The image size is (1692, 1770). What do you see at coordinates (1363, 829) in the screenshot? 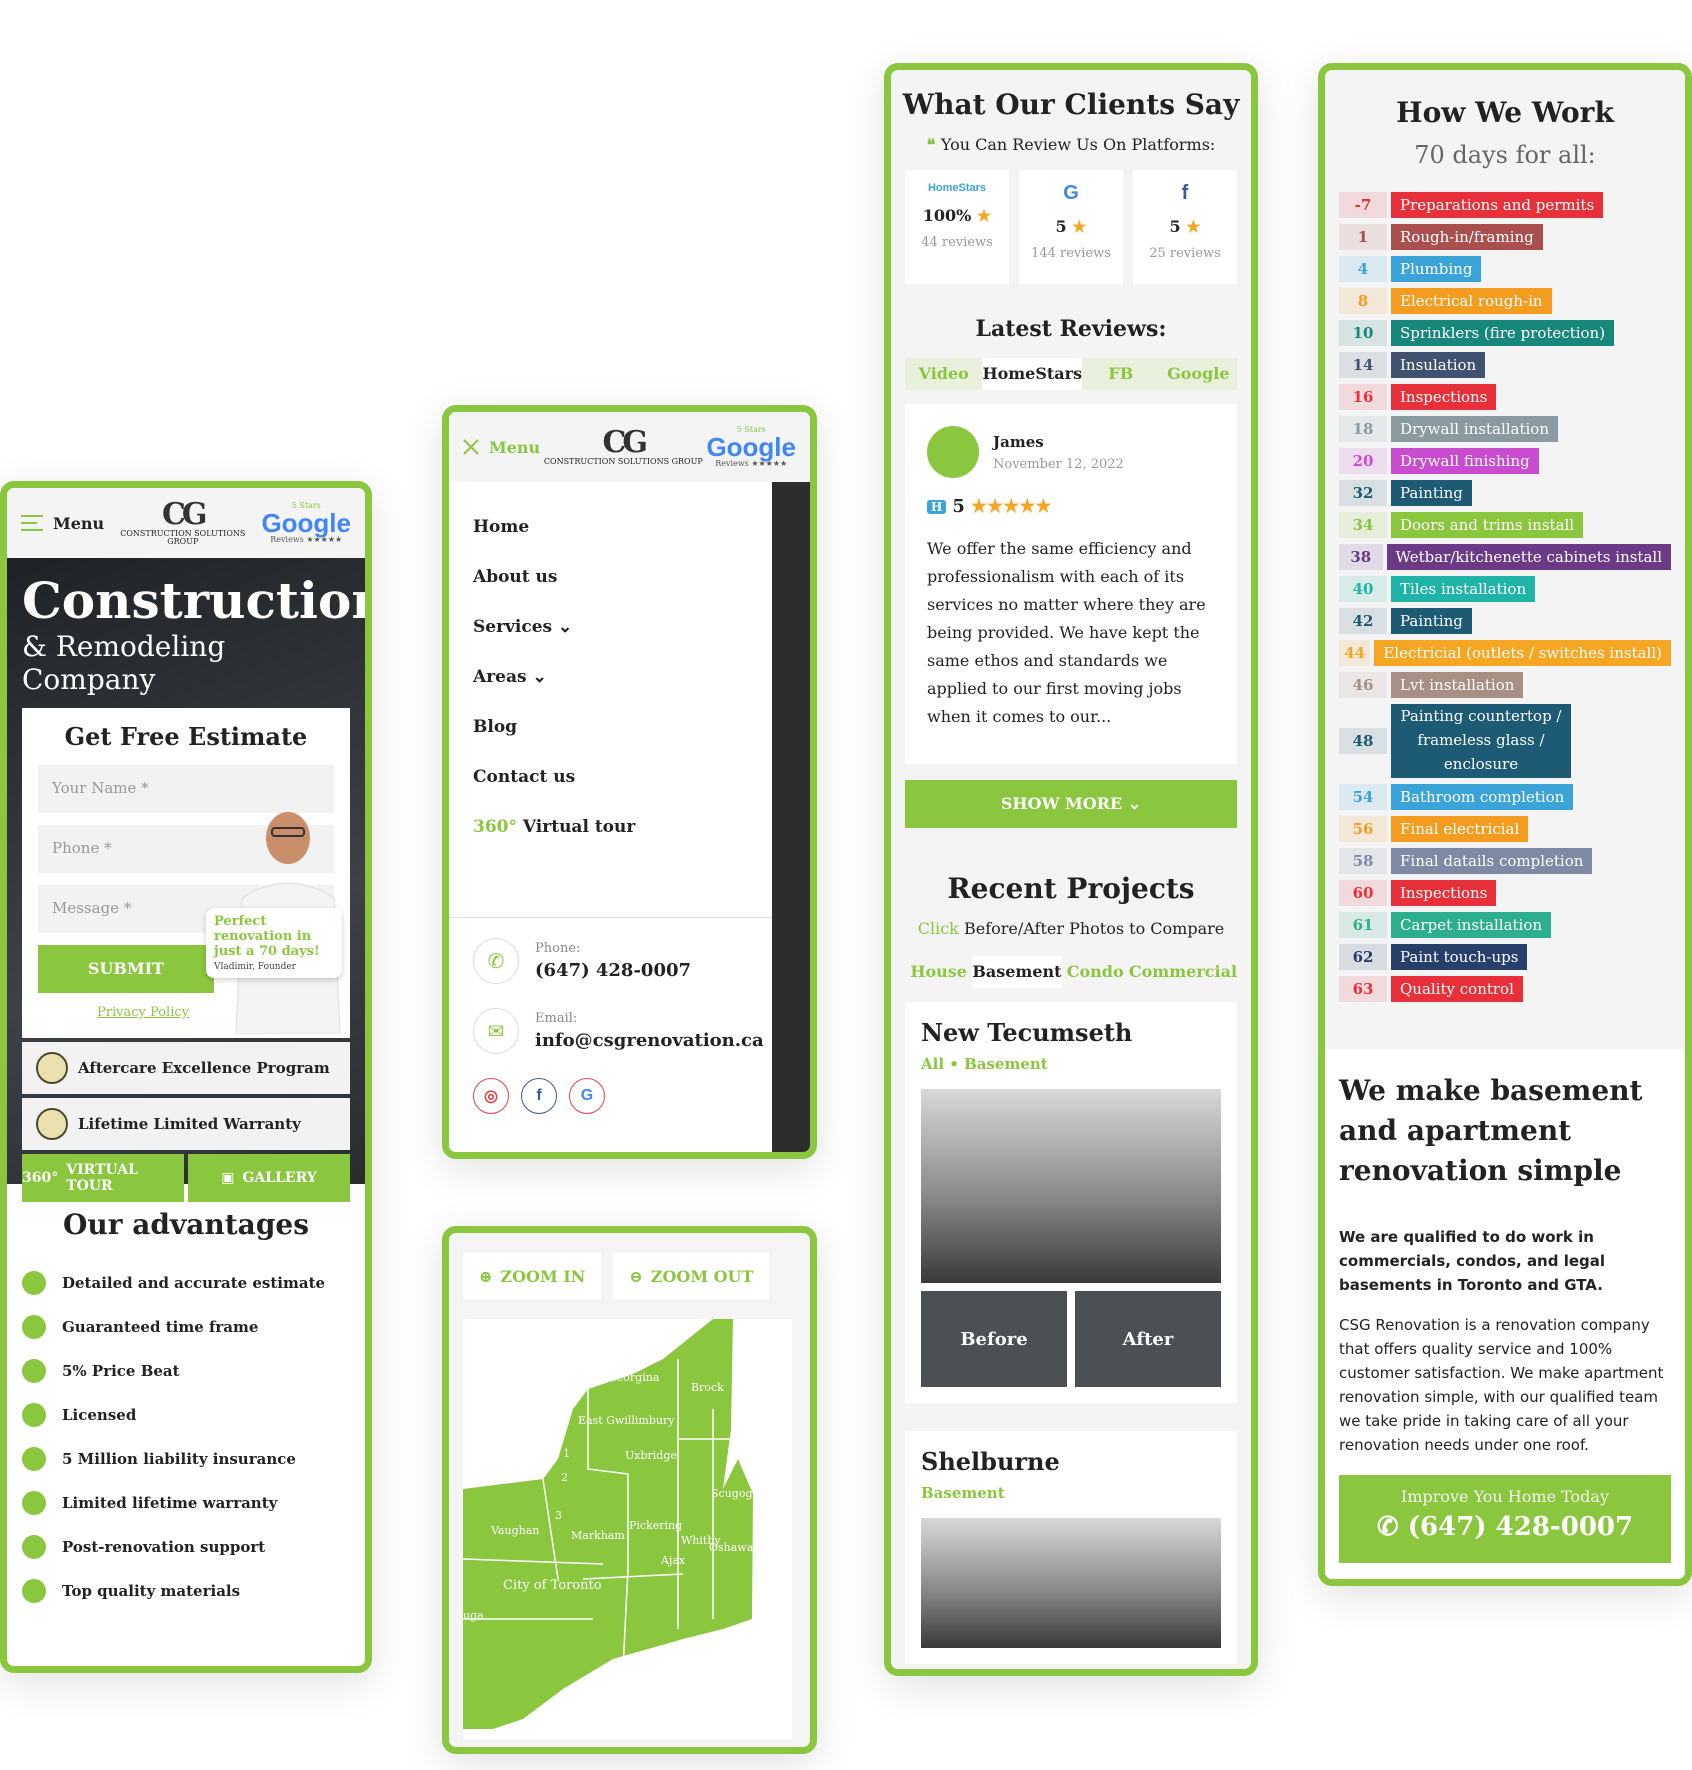
I see `step-day: 56` at bounding box center [1363, 829].